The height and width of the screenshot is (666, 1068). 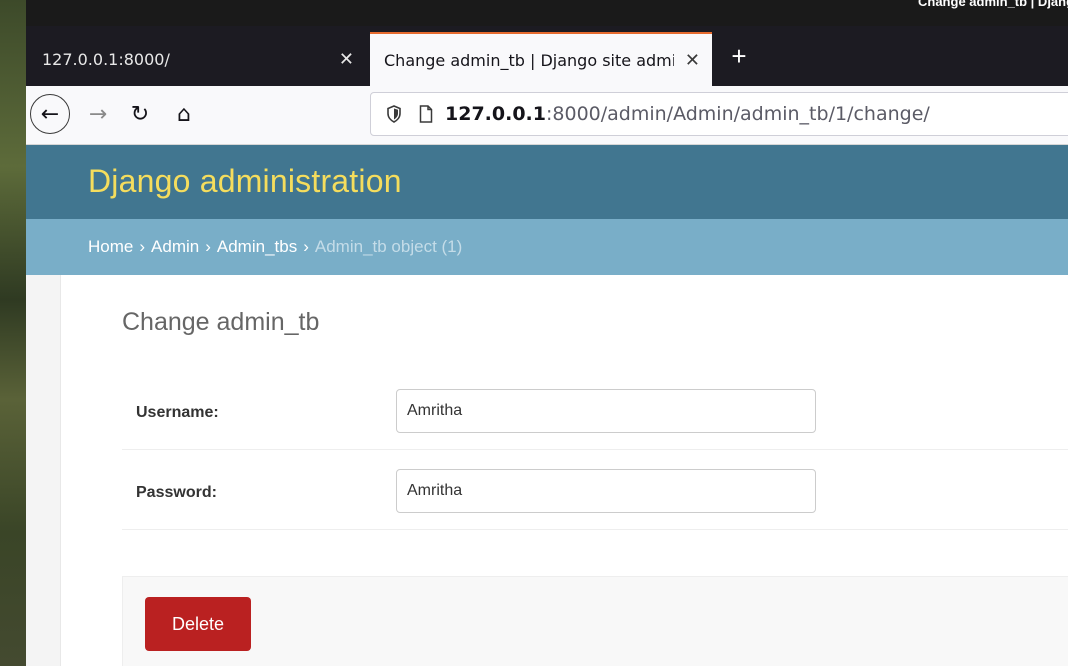 What do you see at coordinates (106, 59) in the screenshot?
I see `tab-title: 127.0.0.1:8000/` at bounding box center [106, 59].